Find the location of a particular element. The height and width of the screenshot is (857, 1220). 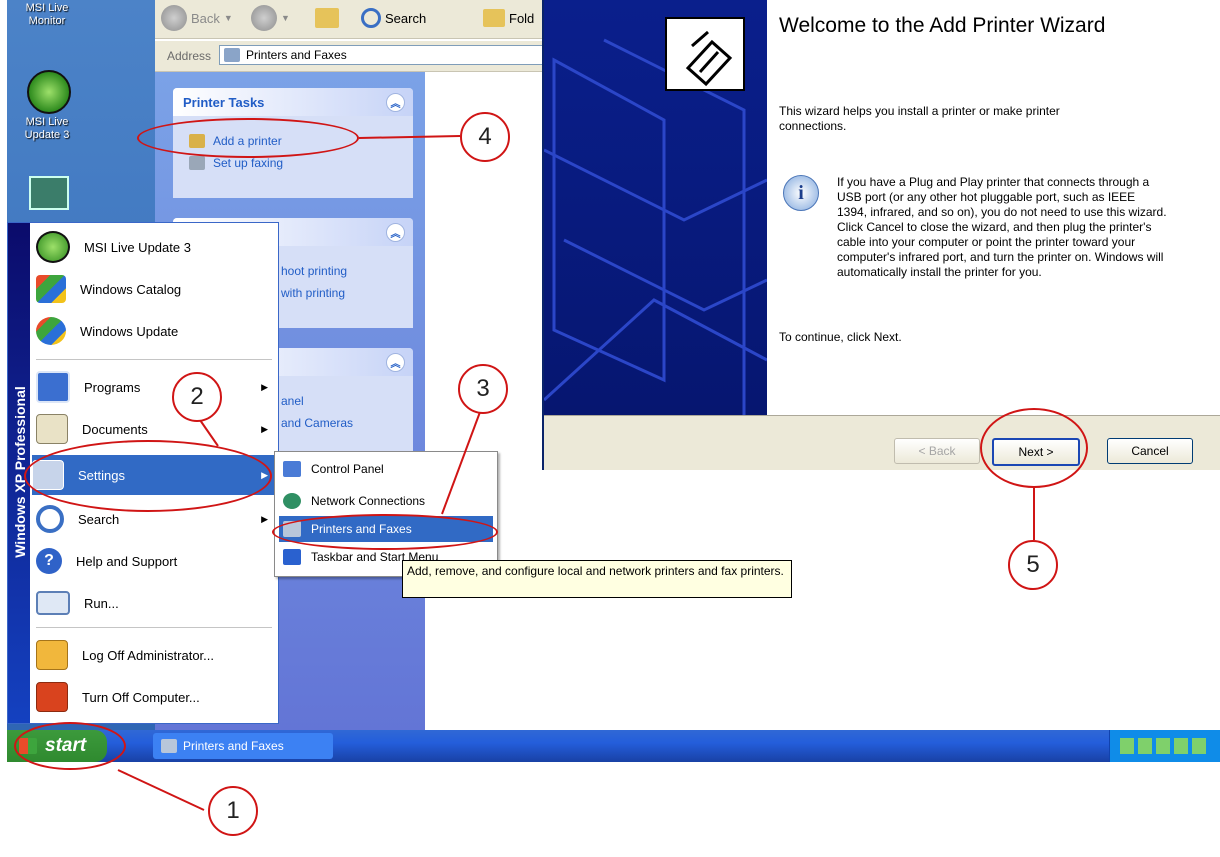

tray-icons is located at coordinates (1165, 746).